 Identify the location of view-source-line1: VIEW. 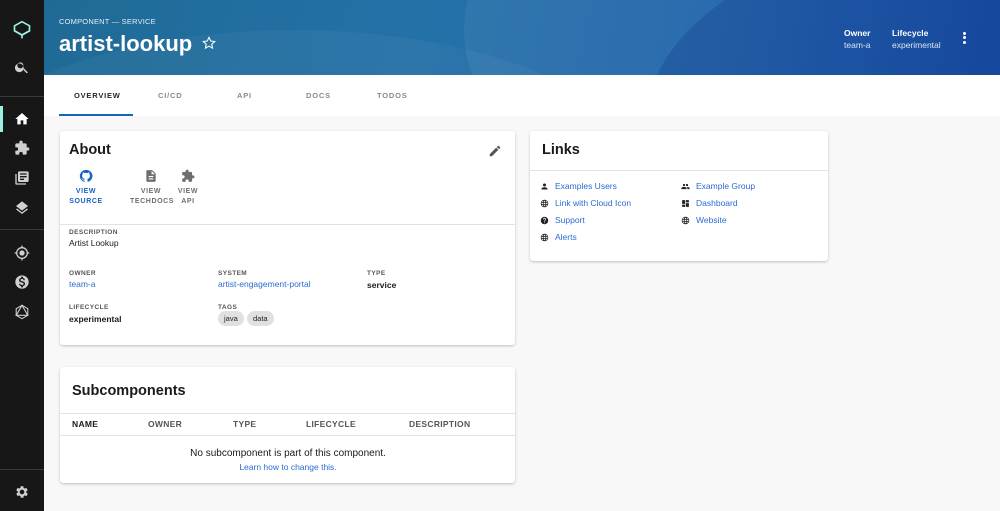
(86, 191).